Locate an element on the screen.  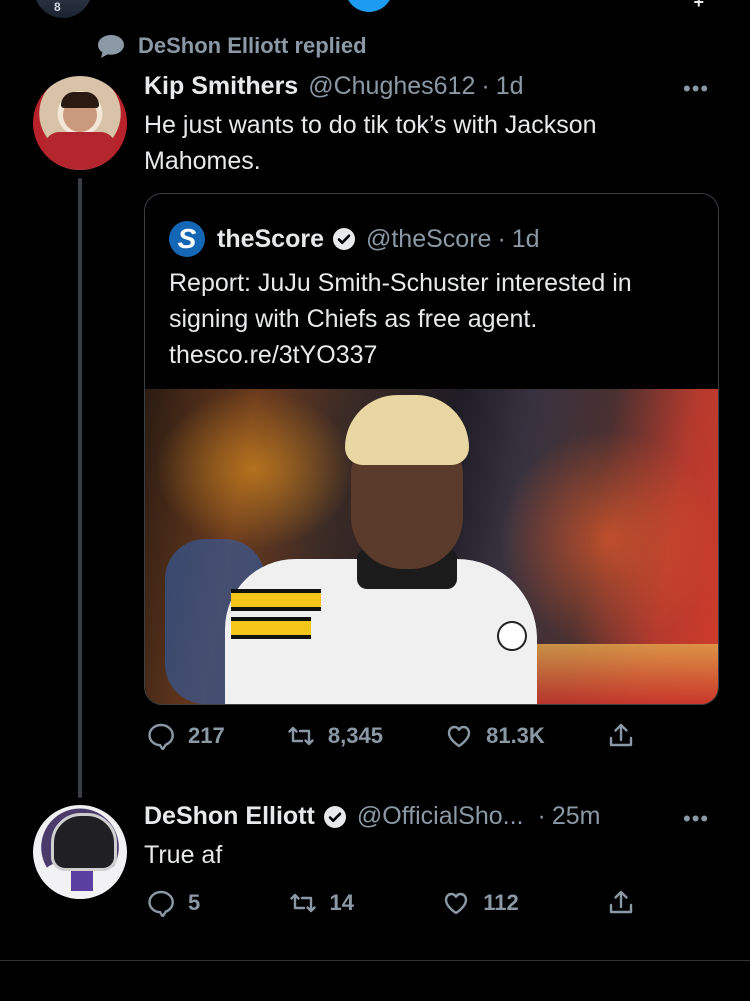
tweet1-time: 1d is located at coordinates (510, 86).